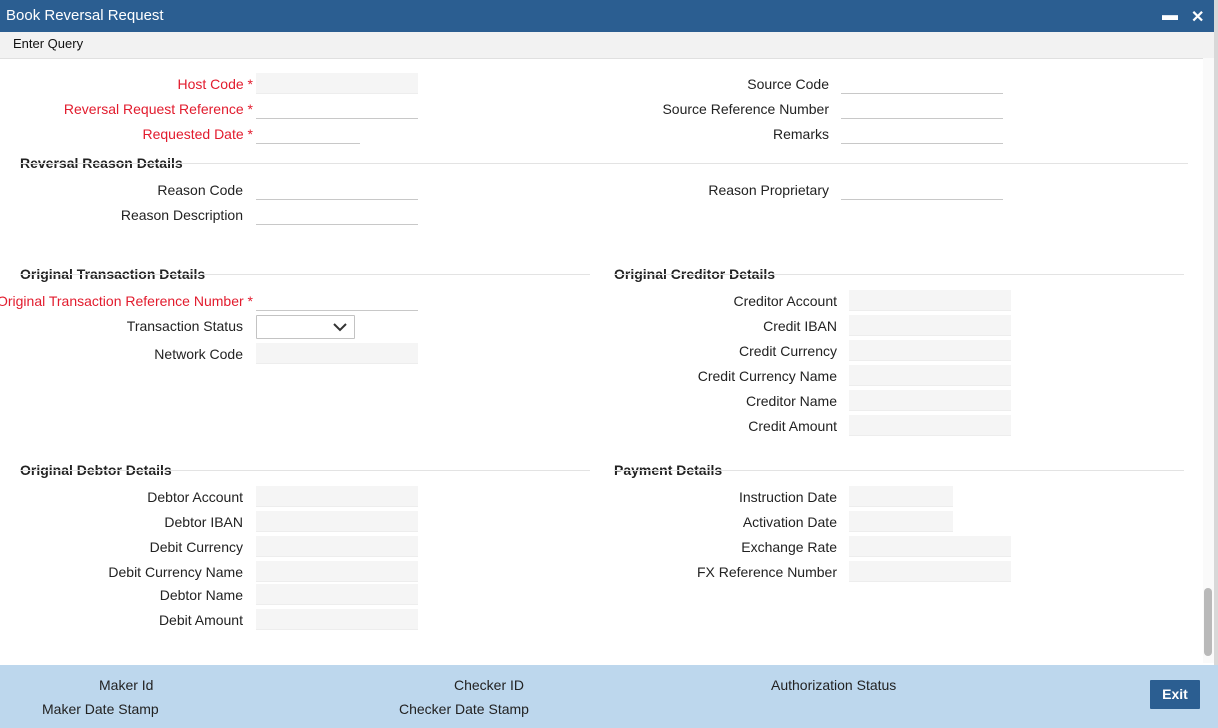  I want to click on network-code-field, so click(337, 353).